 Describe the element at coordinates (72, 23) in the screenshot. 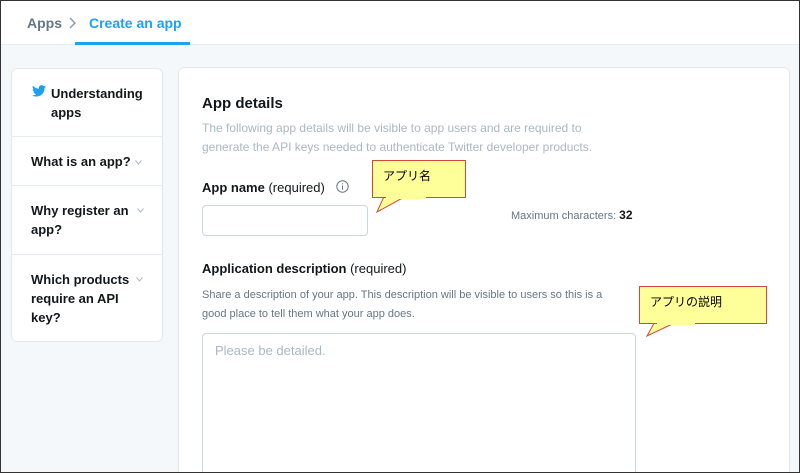

I see `chevron-right-icon` at that location.